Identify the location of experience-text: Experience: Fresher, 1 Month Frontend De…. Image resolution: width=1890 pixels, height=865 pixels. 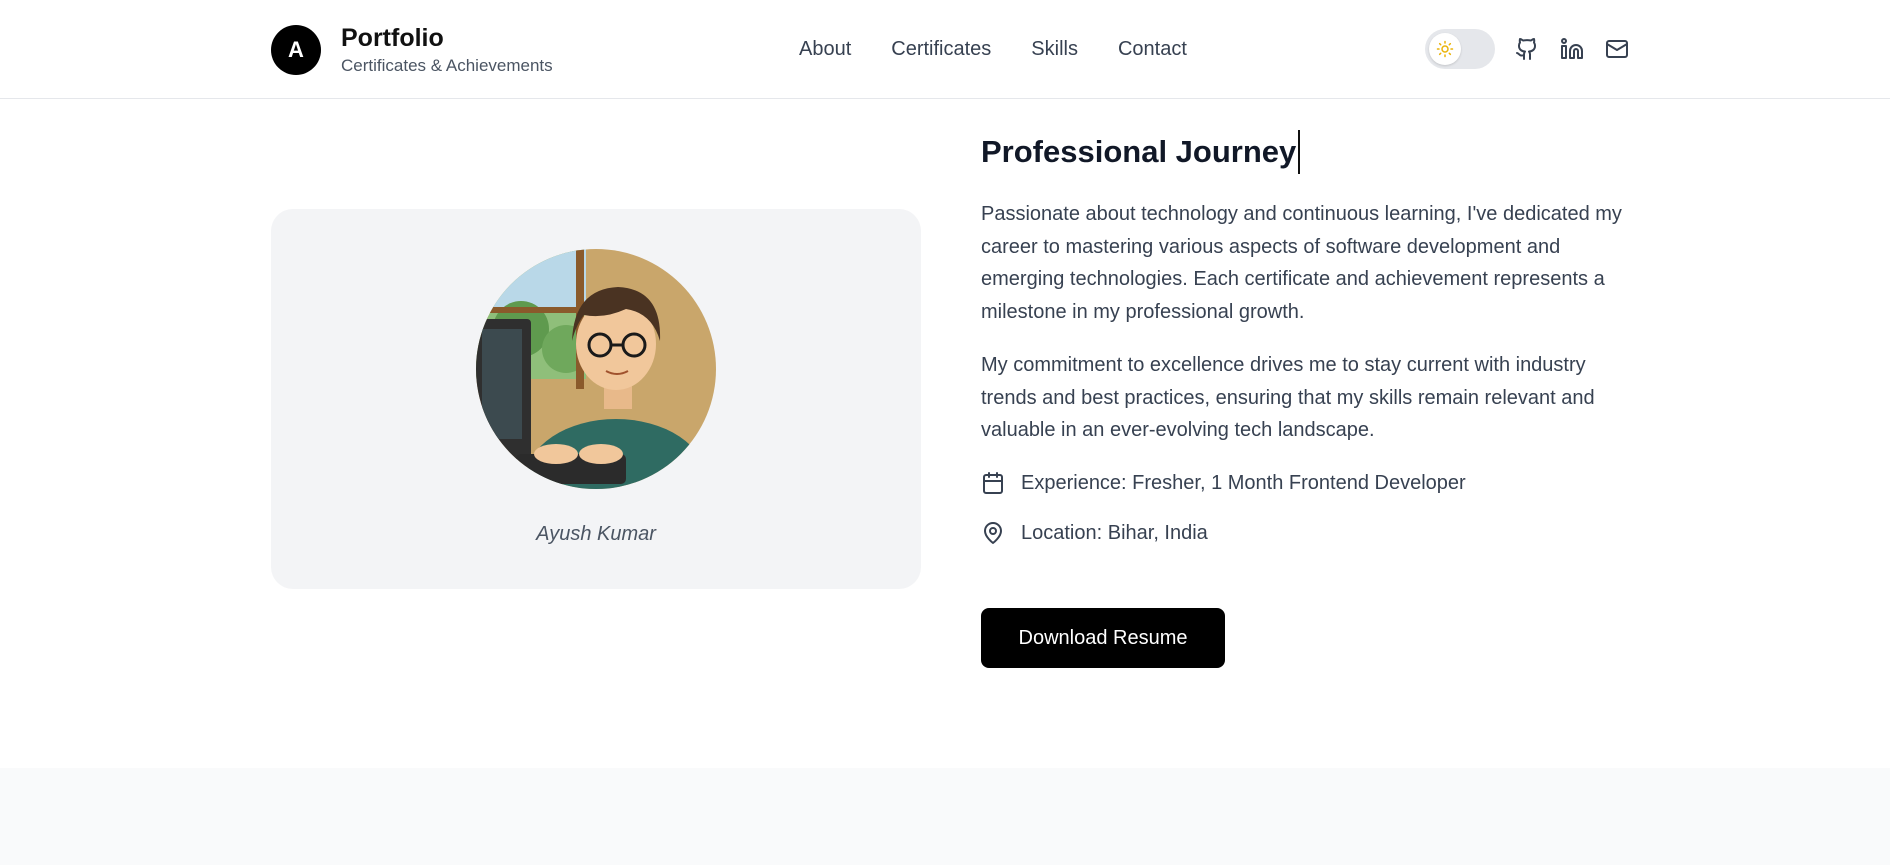
(1243, 482).